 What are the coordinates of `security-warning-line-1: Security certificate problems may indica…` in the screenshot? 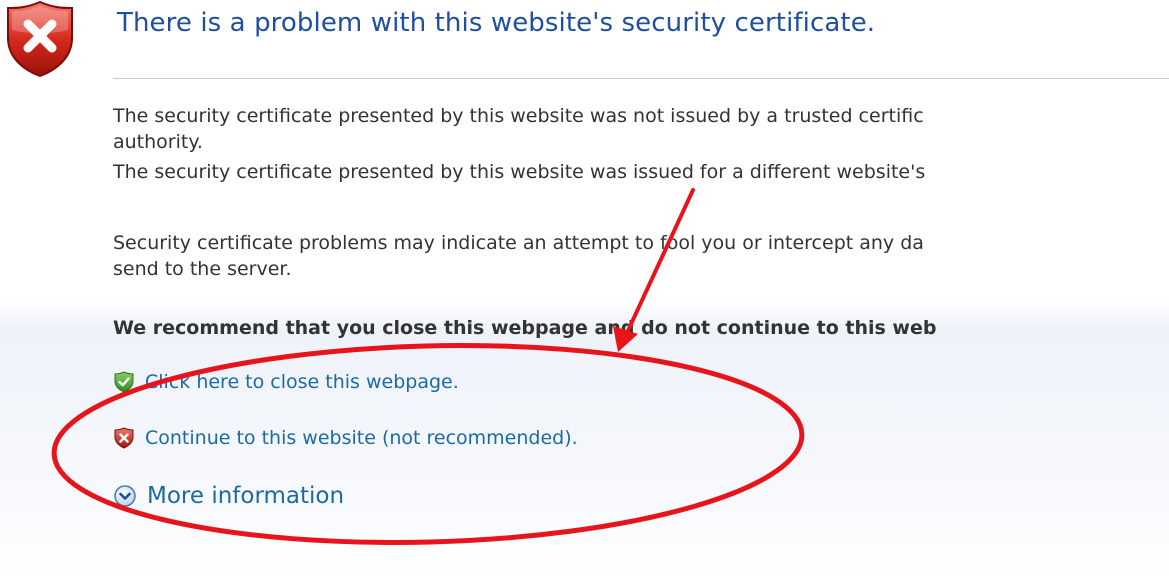 It's located at (518, 243).